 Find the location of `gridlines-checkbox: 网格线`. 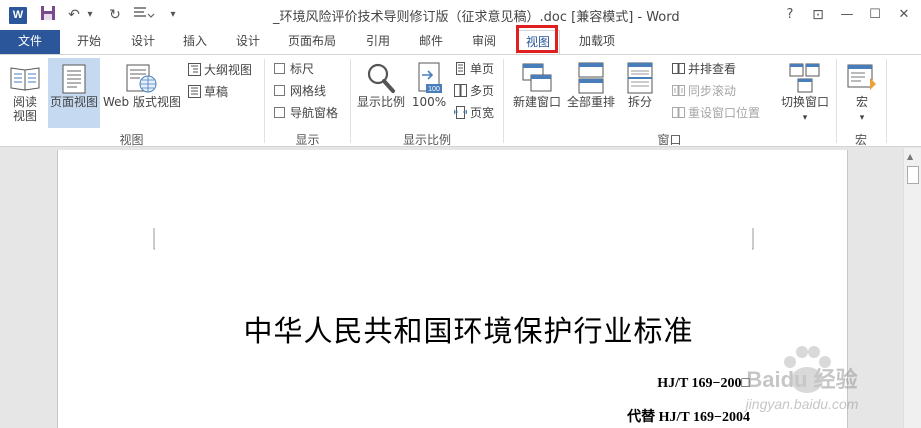

gridlines-checkbox: 网格线 is located at coordinates (300, 91).